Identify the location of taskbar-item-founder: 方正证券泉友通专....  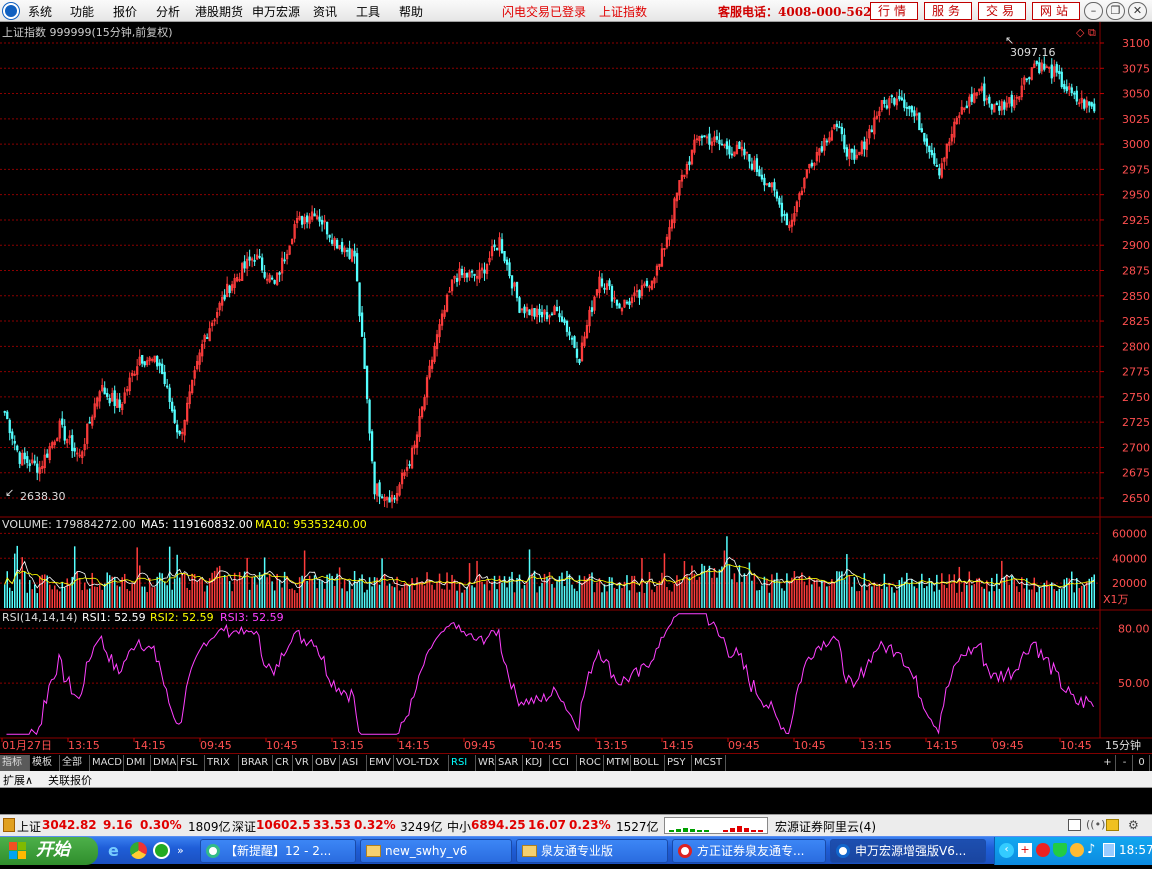
(749, 851).